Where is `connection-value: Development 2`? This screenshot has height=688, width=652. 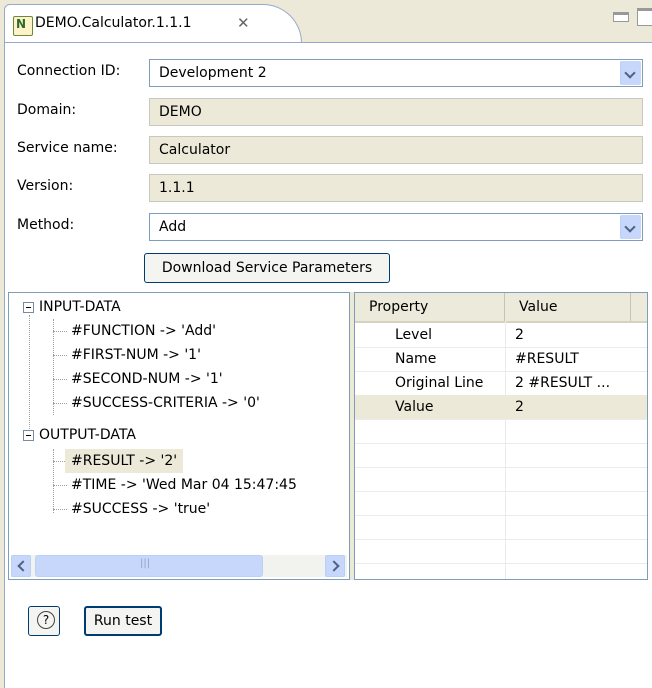 connection-value: Development 2 is located at coordinates (213, 73).